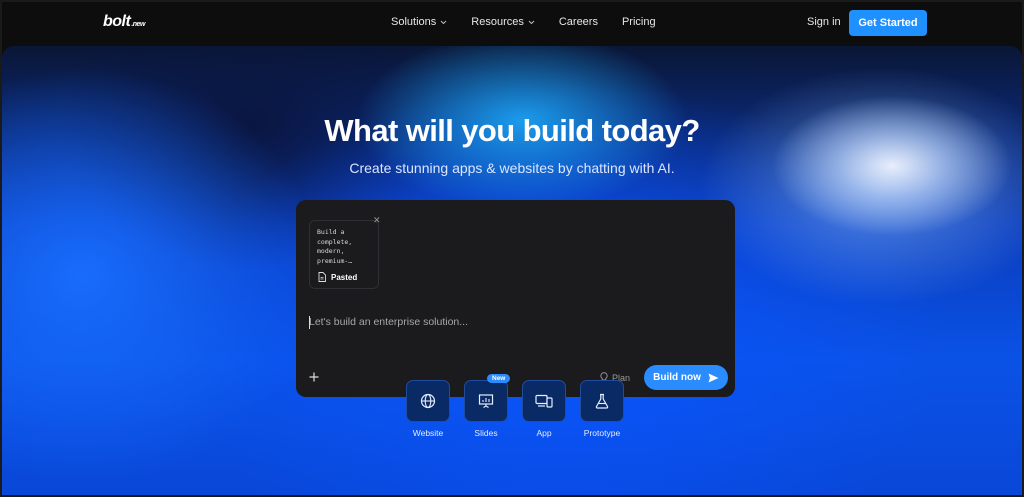  I want to click on nav-solutions-label: Solutions, so click(414, 22).